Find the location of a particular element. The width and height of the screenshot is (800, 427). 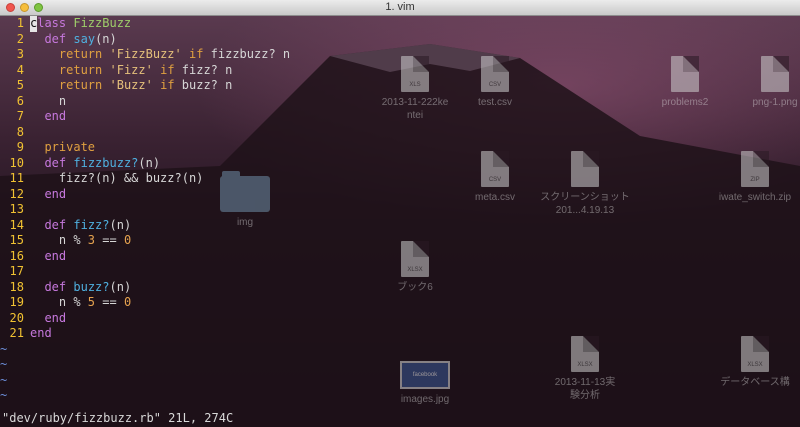

line-number: 14 is located at coordinates (16, 224).